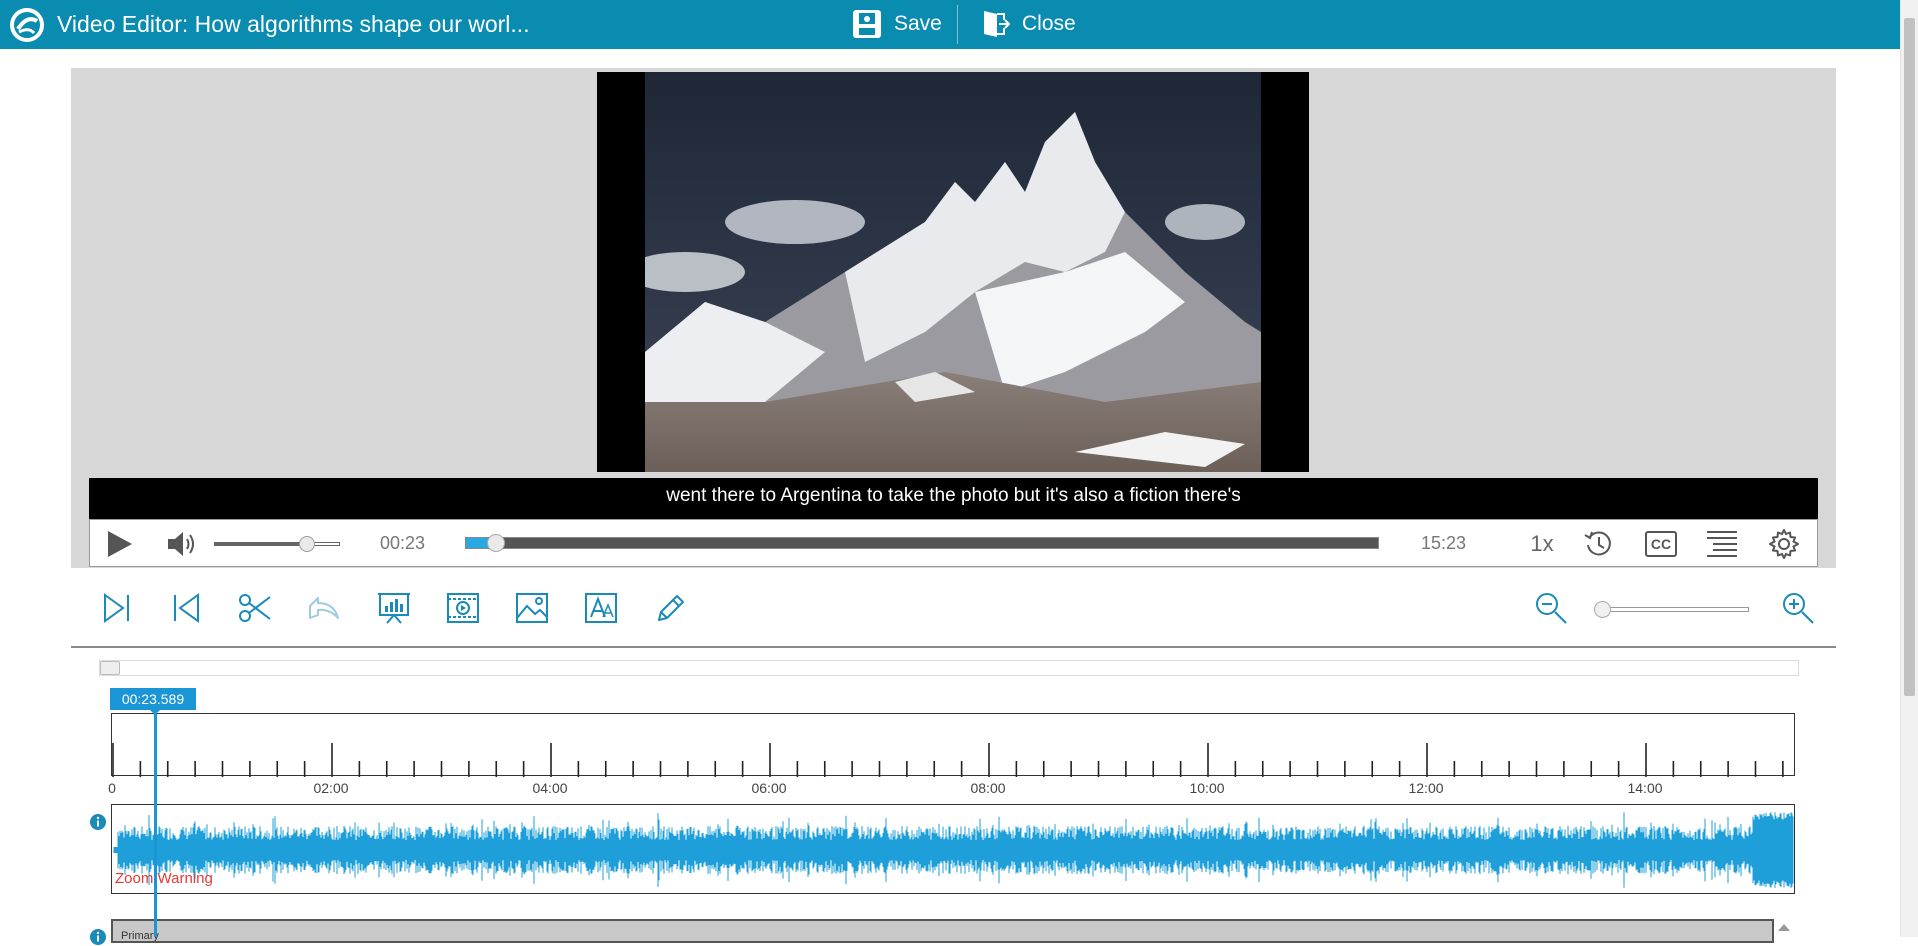 The height and width of the screenshot is (946, 1918). I want to click on ruler-label: 08:00, so click(988, 788).